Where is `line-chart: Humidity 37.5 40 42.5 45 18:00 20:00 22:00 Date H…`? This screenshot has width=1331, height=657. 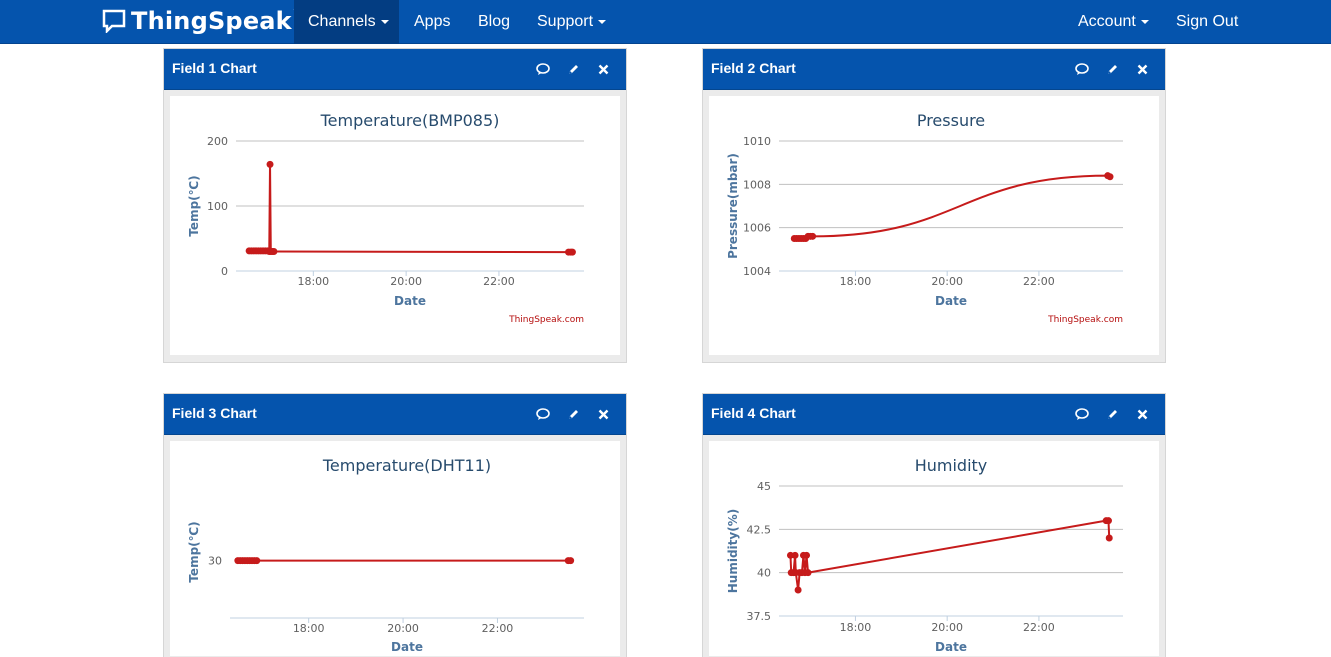 line-chart: Humidity 37.5 40 42.5 45 18:00 20:00 22:00 Date H… is located at coordinates (924, 555).